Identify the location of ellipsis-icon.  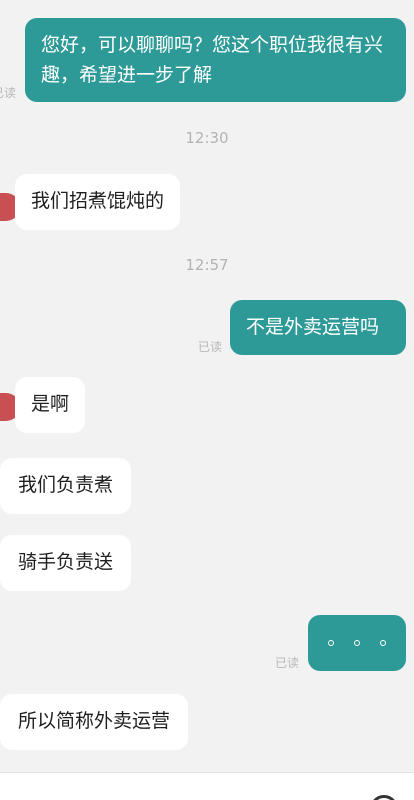
(357, 643).